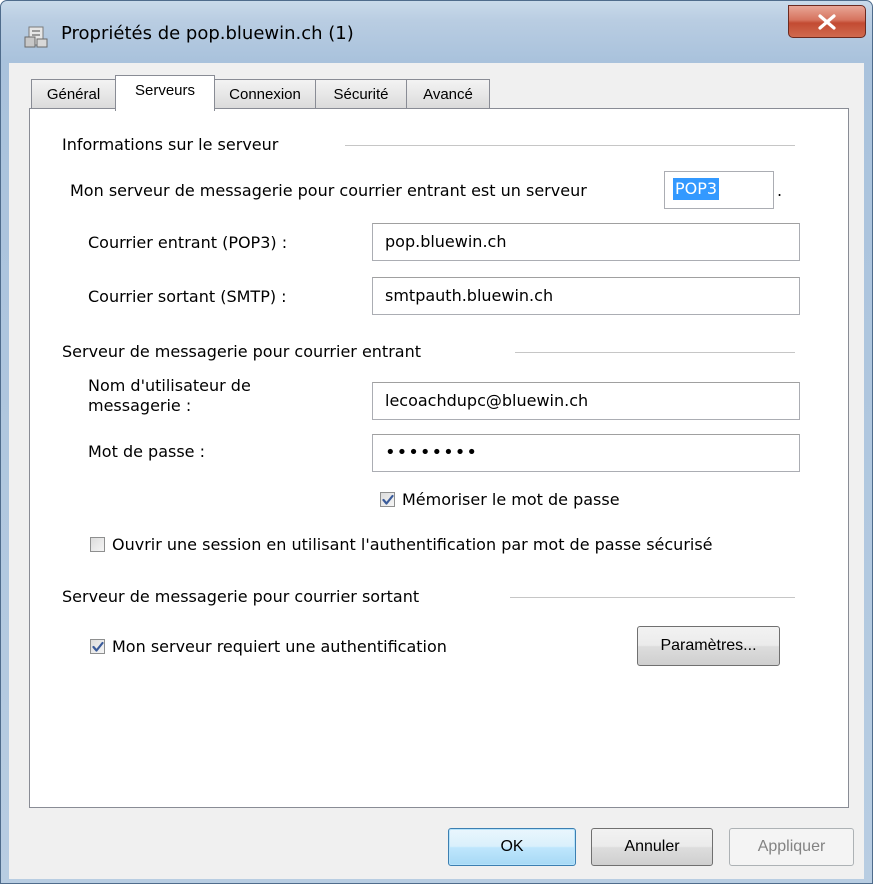 This screenshot has height=884, width=873. I want to click on username-label-line2: messagerie :, so click(140, 405).